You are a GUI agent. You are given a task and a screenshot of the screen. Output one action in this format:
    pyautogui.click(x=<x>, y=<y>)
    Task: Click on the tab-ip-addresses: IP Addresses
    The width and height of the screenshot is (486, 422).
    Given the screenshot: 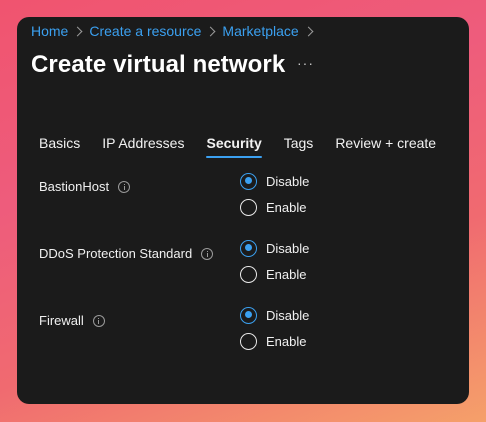 What is the action you would take?
    pyautogui.click(x=143, y=146)
    